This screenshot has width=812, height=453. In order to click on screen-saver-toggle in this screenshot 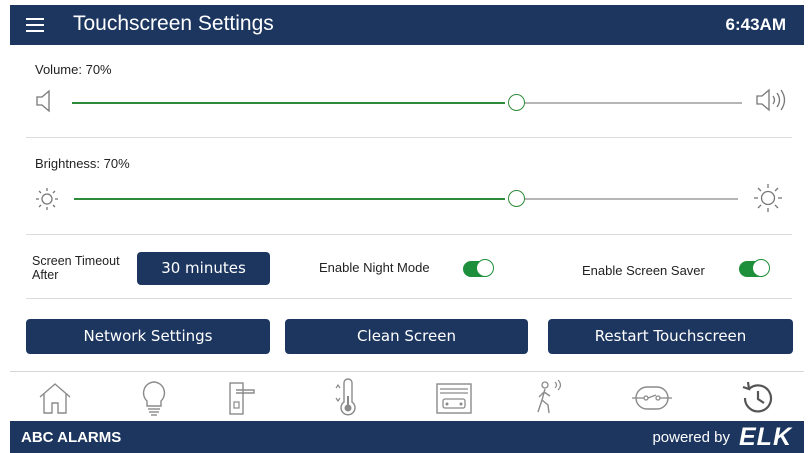, I will do `click(754, 268)`.